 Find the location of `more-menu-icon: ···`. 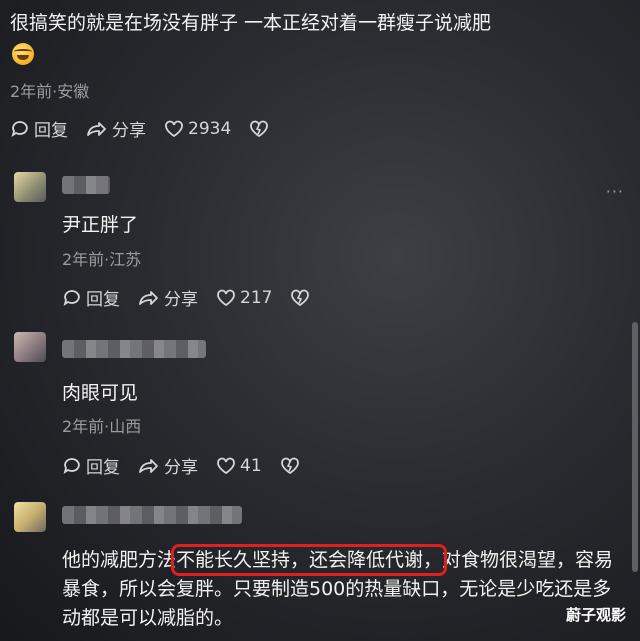

more-menu-icon: ··· is located at coordinates (615, 191).